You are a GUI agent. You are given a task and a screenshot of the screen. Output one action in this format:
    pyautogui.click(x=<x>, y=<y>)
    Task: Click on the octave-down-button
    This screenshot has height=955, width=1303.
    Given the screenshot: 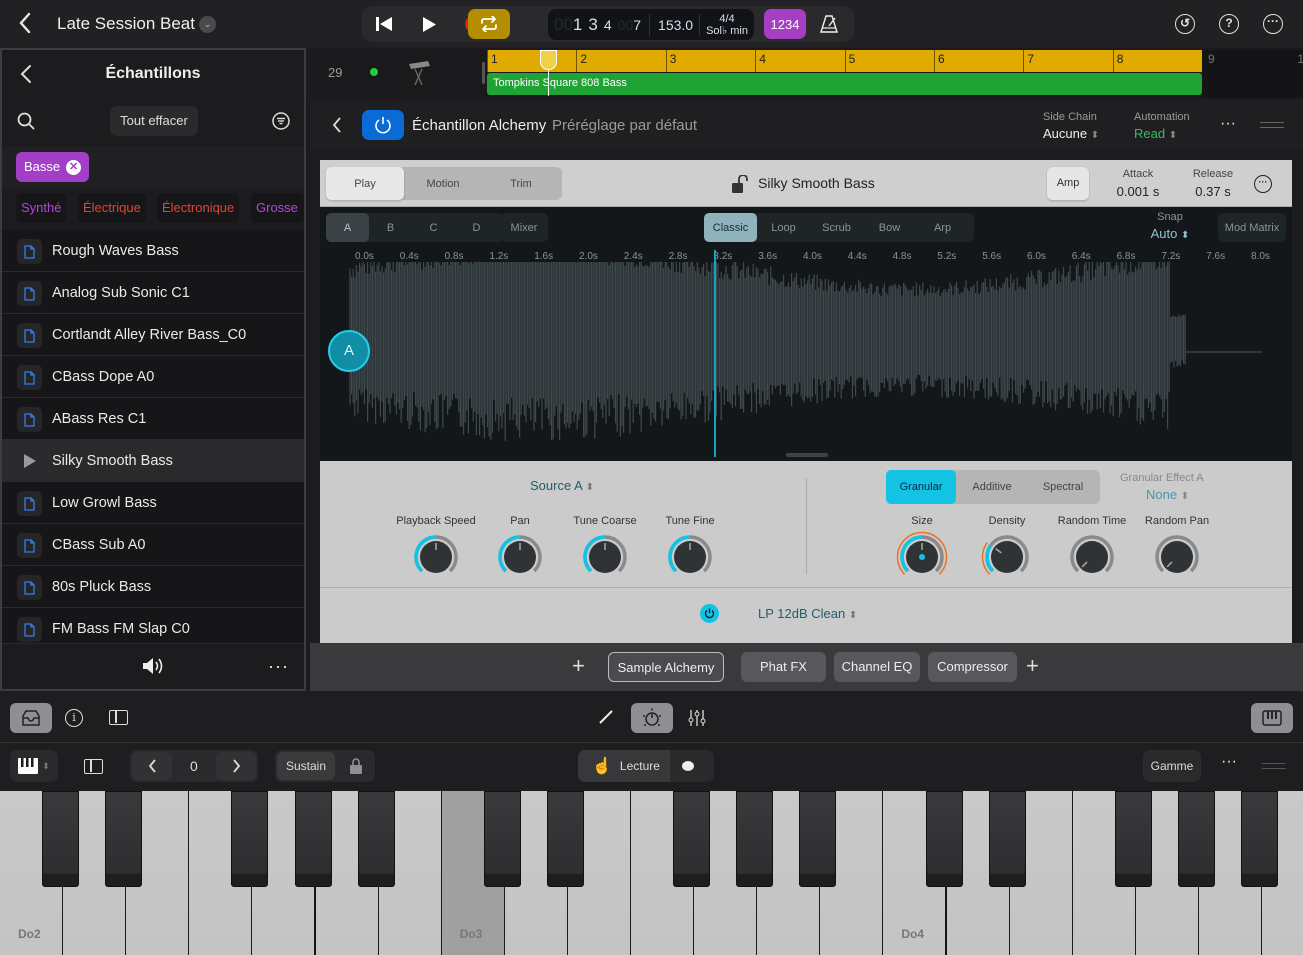 What is the action you would take?
    pyautogui.click(x=152, y=766)
    